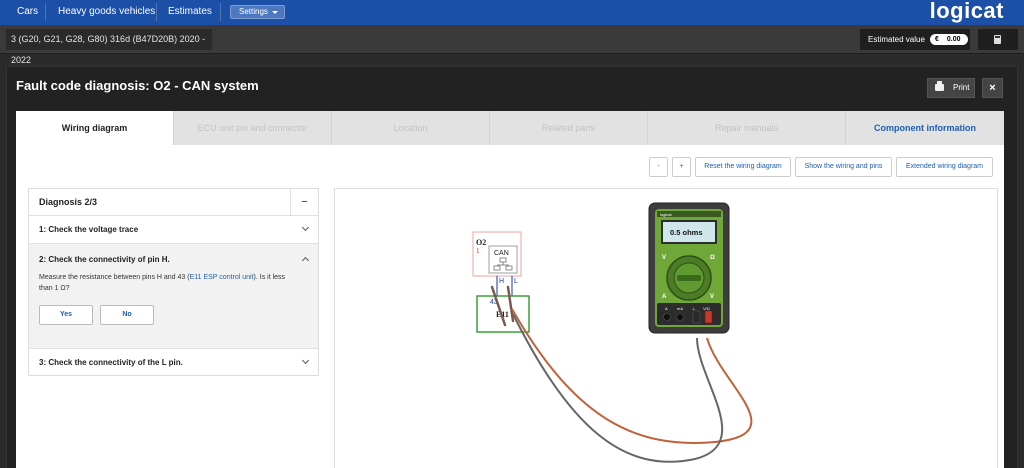  What do you see at coordinates (680, 308) in the screenshot?
I see `jack-ma-label: mA` at bounding box center [680, 308].